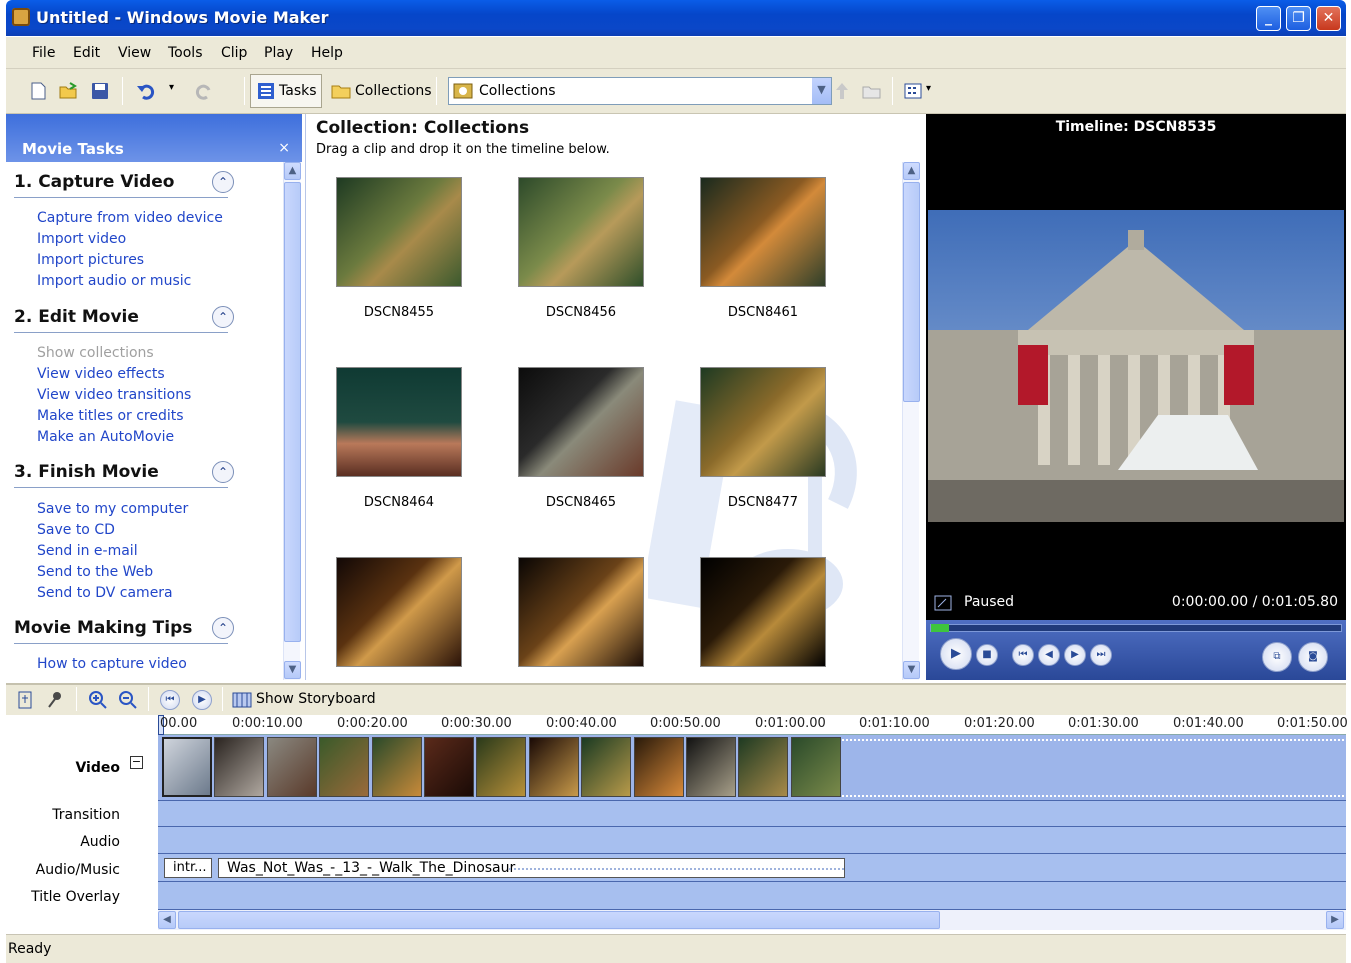 Image resolution: width=1351 pixels, height=963 pixels. I want to click on title-overlay-track, so click(752, 896).